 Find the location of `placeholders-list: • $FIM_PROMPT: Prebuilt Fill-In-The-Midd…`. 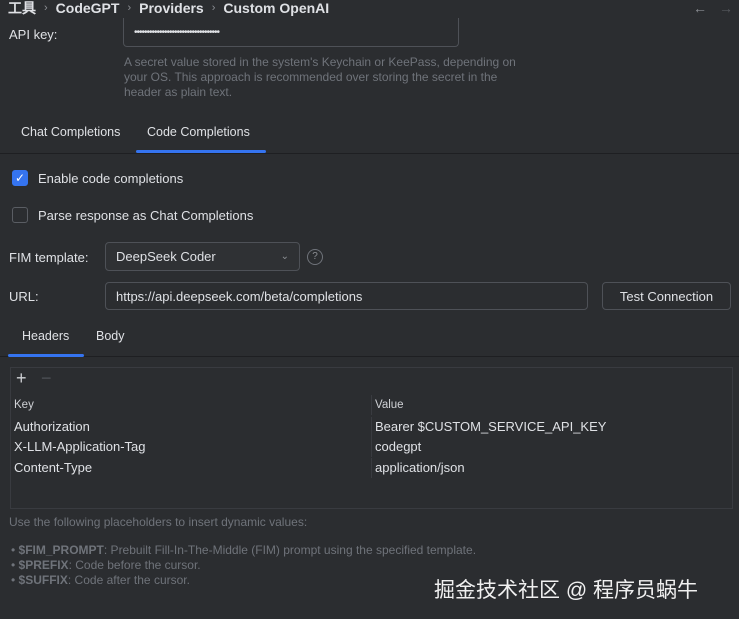

placeholders-list: • $FIM_PROMPT: Prebuilt Fill-In-The-Midd… is located at coordinates (243, 565).